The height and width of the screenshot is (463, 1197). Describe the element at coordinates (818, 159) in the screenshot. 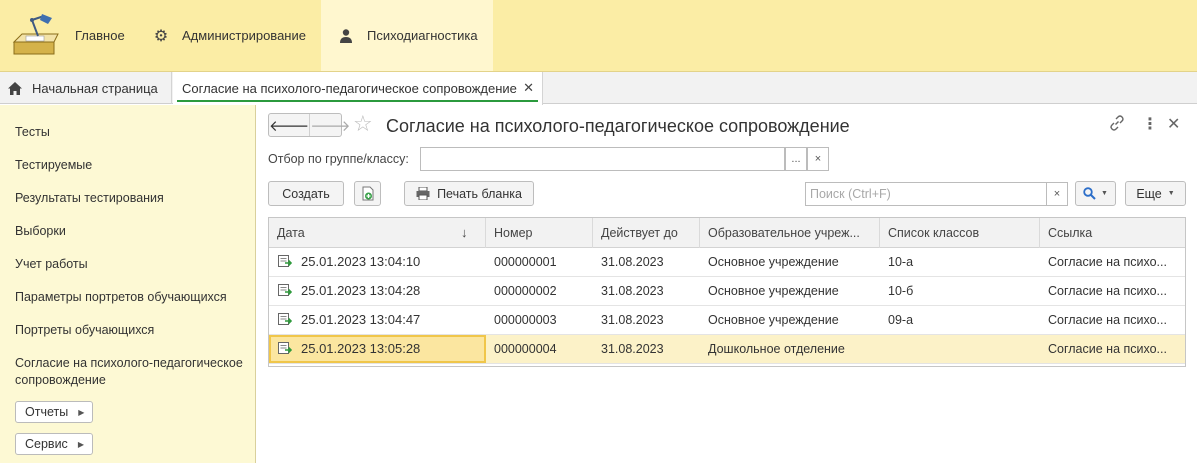

I see `filter-clear-button: ×` at that location.